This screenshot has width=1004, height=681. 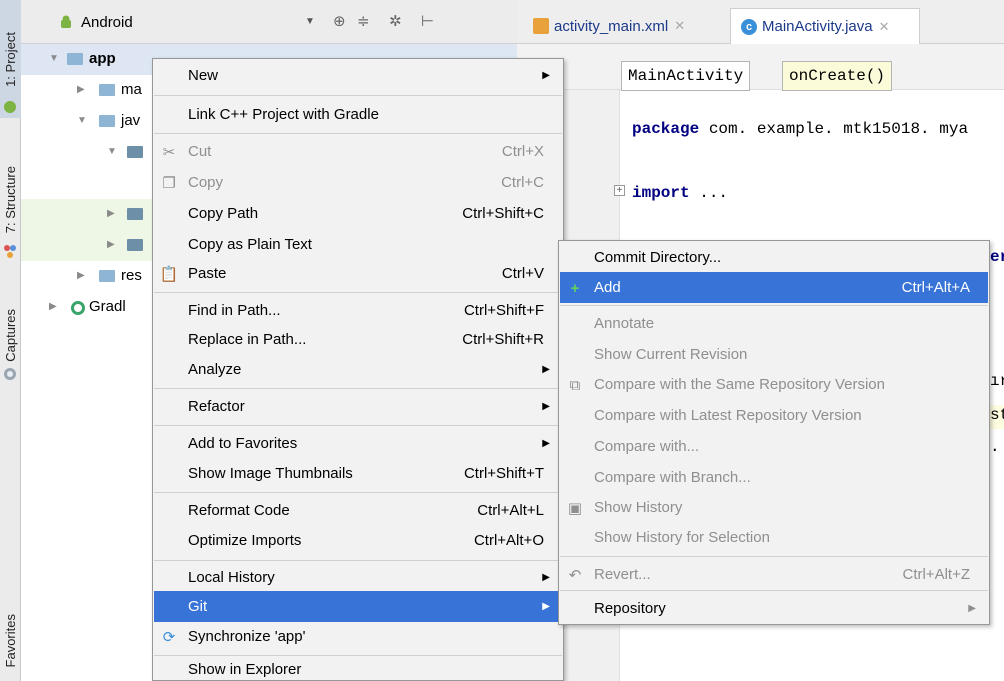 What do you see at coordinates (503, 310) in the screenshot?
I see `menu-item-shortcut: Ctrl+Shift+F` at bounding box center [503, 310].